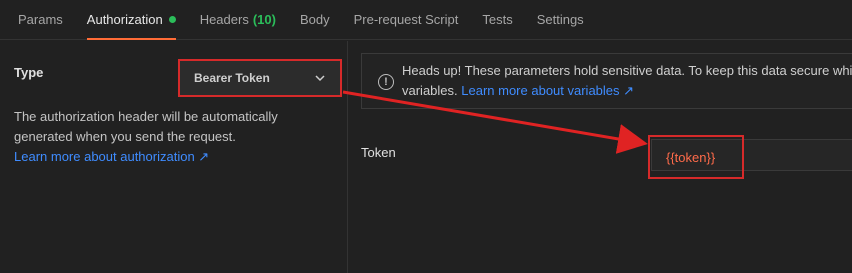 The height and width of the screenshot is (273, 852). I want to click on tab-label: Body, so click(314, 19).